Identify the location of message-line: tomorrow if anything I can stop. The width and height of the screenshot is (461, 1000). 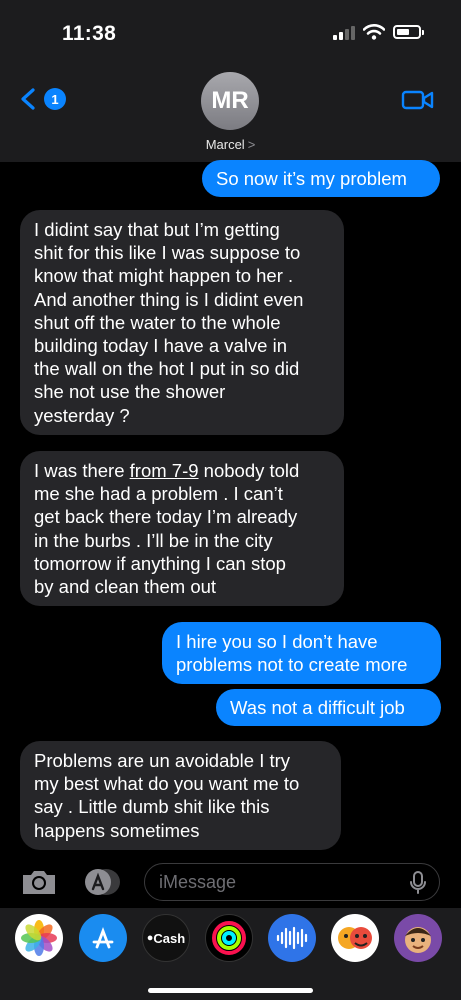
(160, 563).